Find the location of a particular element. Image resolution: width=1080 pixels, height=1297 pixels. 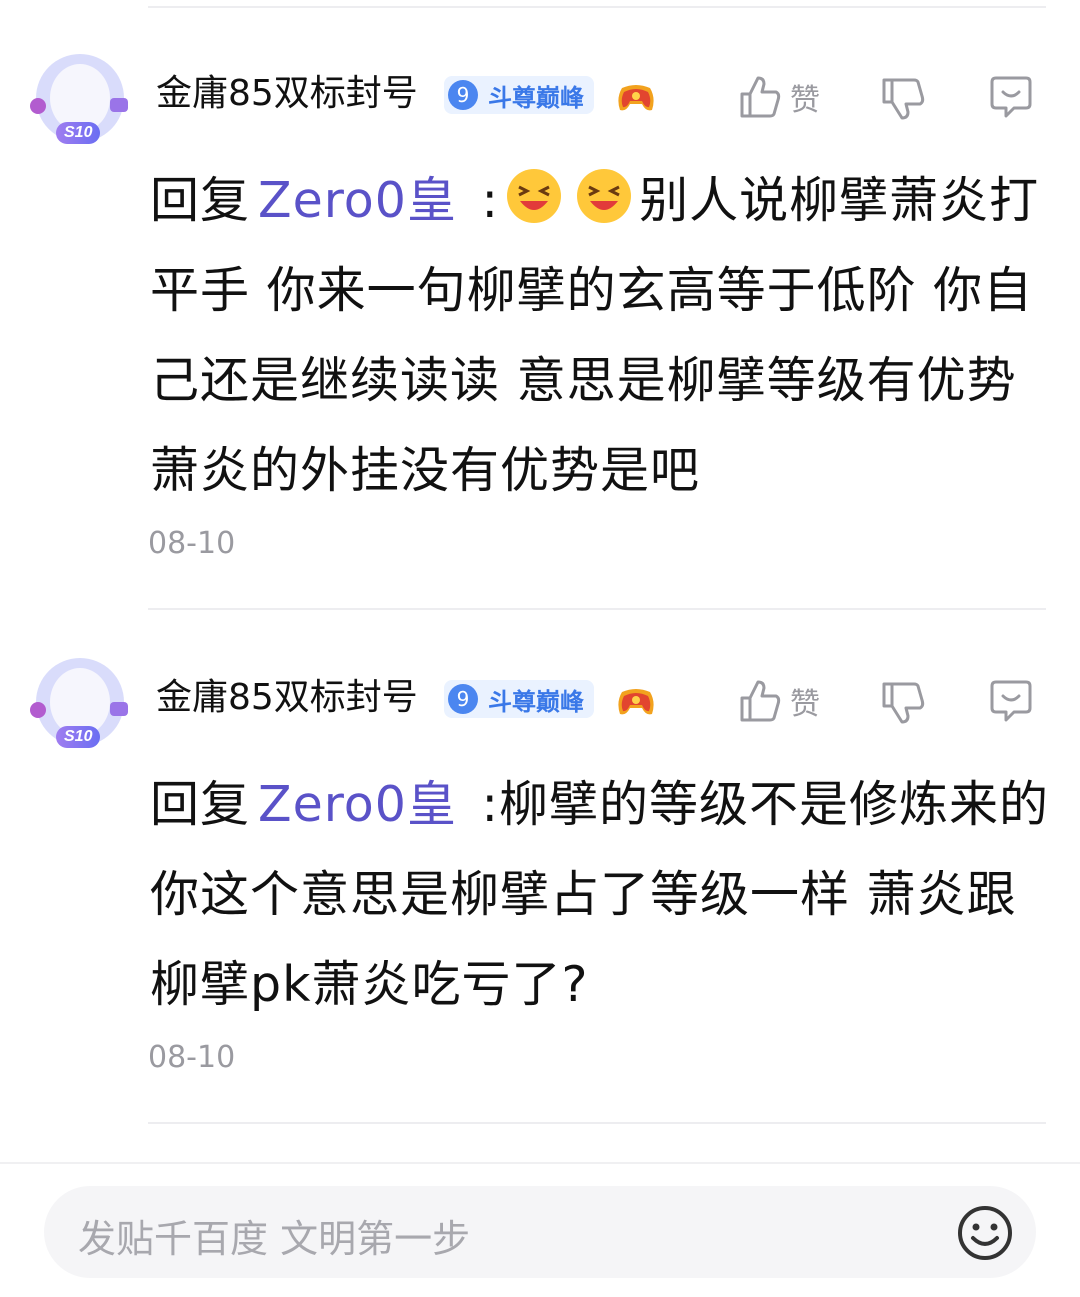

reply-input: 发贴千百度 文明第一步 is located at coordinates (540, 1232).